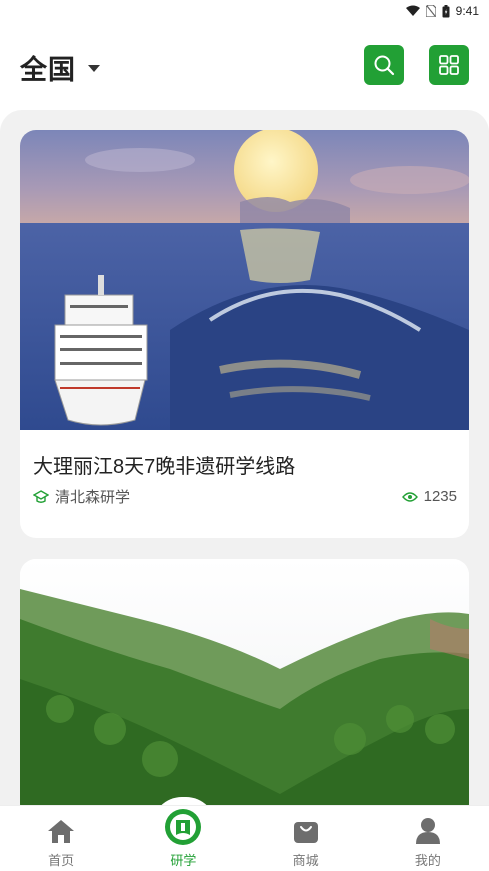 This screenshot has width=489, height=871. I want to click on tab-shop-label: 商城, so click(305, 860).